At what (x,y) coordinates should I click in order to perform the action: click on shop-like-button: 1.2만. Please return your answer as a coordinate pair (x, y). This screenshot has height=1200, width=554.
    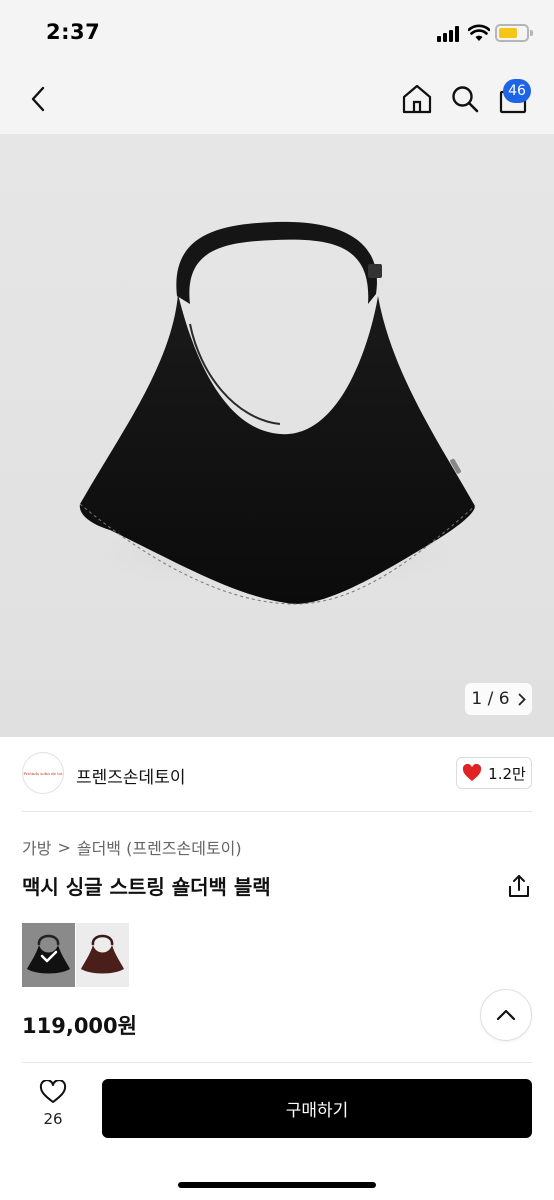
    Looking at the image, I should click on (494, 773).